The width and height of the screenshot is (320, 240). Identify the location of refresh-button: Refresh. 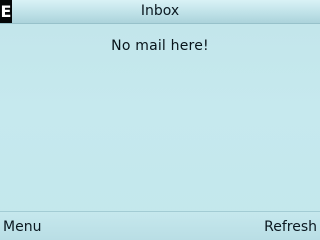
(290, 227).